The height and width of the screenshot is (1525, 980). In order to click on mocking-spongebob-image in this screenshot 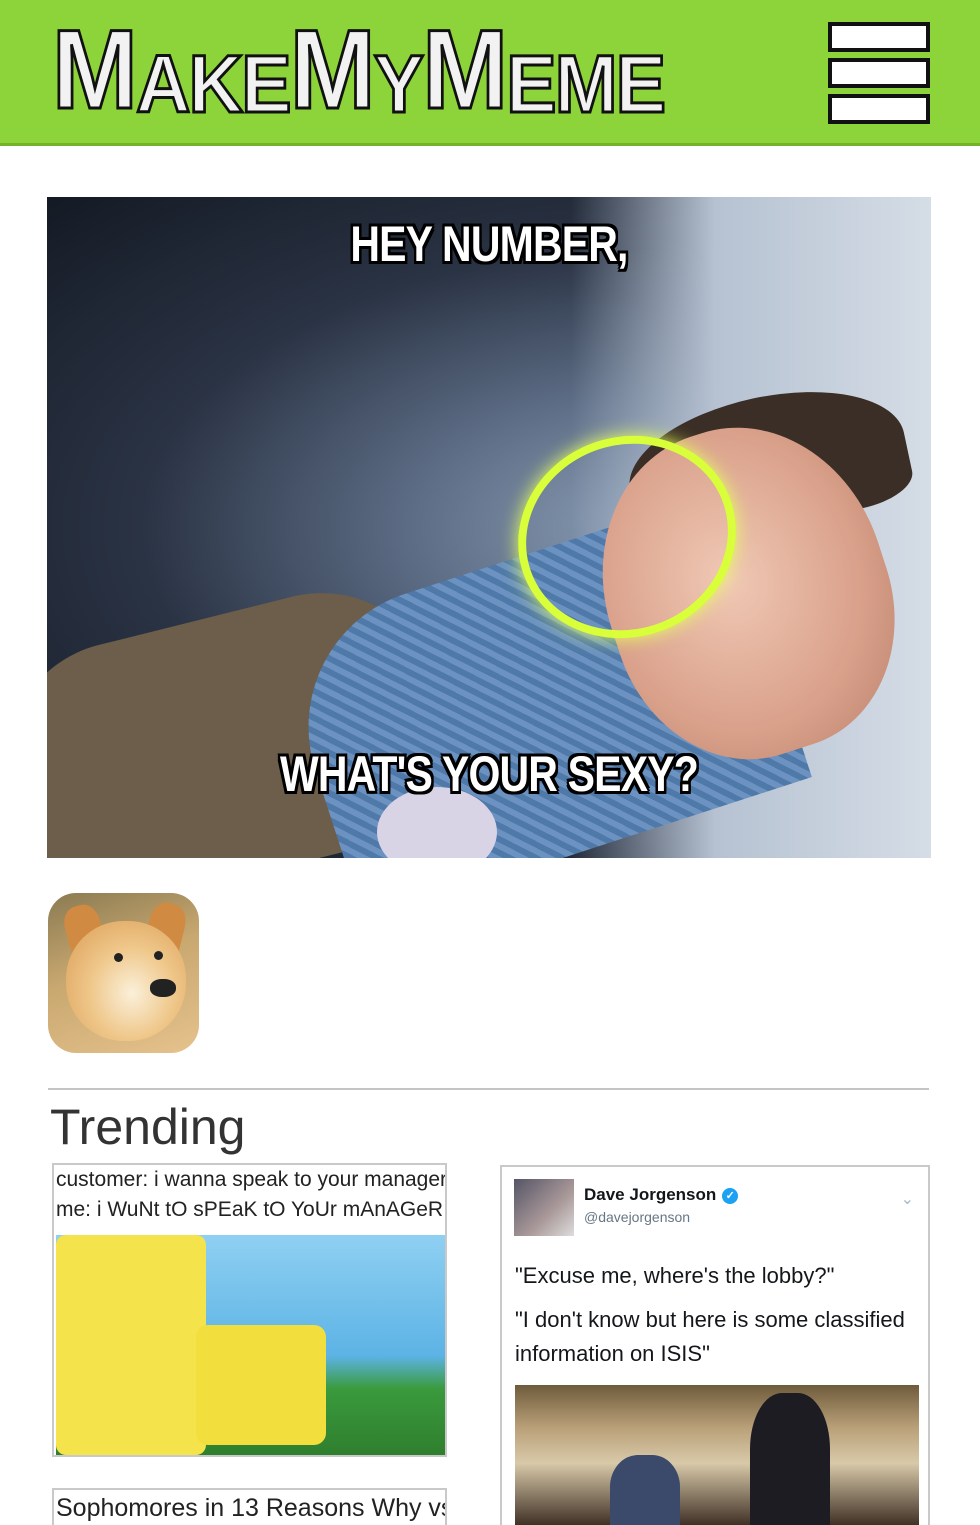, I will do `click(250, 1345)`.